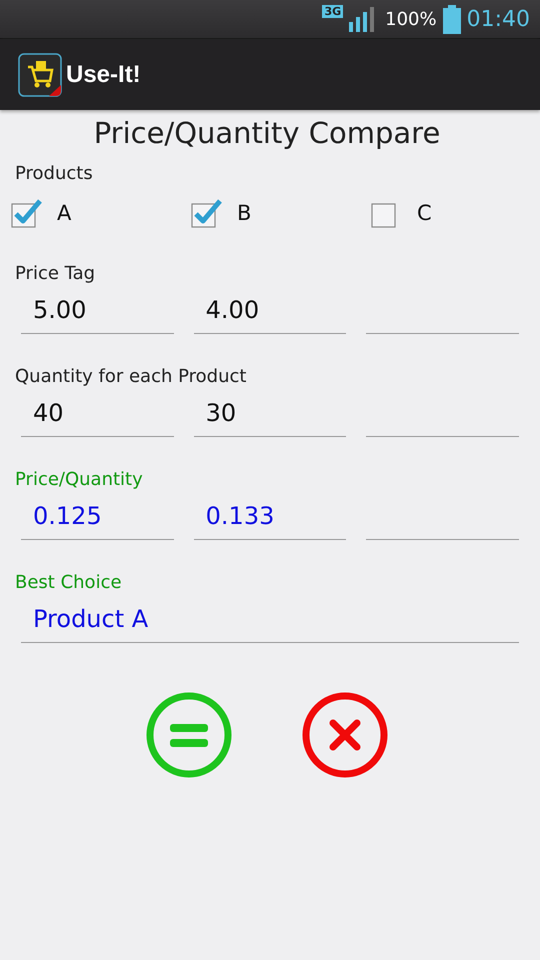 Image resolution: width=540 pixels, height=960 pixels. I want to click on network-badge: 3G, so click(333, 11).